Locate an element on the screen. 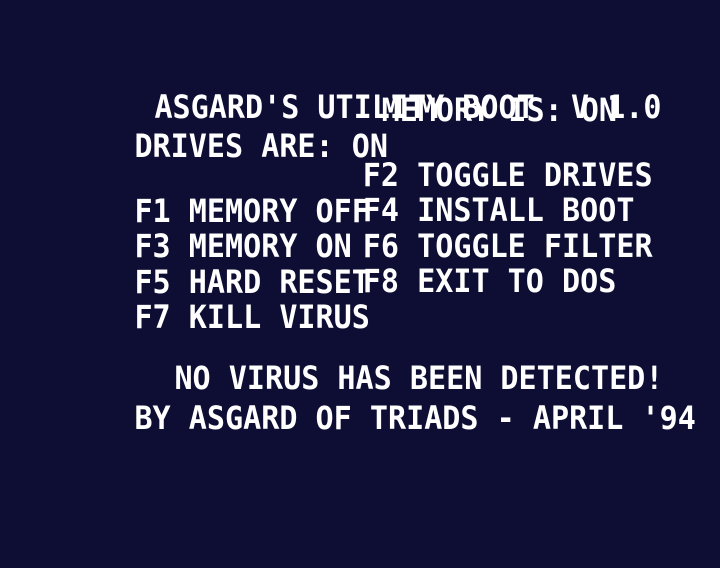 The width and height of the screenshot is (720, 568). virus-status-line: NO VIRUS HAS BEEN DETECTED! is located at coordinates (411, 360).